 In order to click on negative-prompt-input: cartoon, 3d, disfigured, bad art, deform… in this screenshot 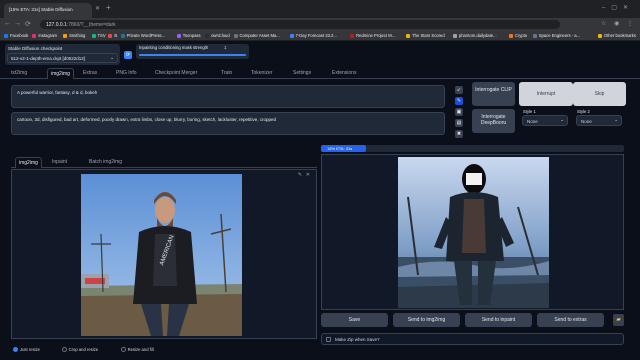, I will do `click(228, 123)`.